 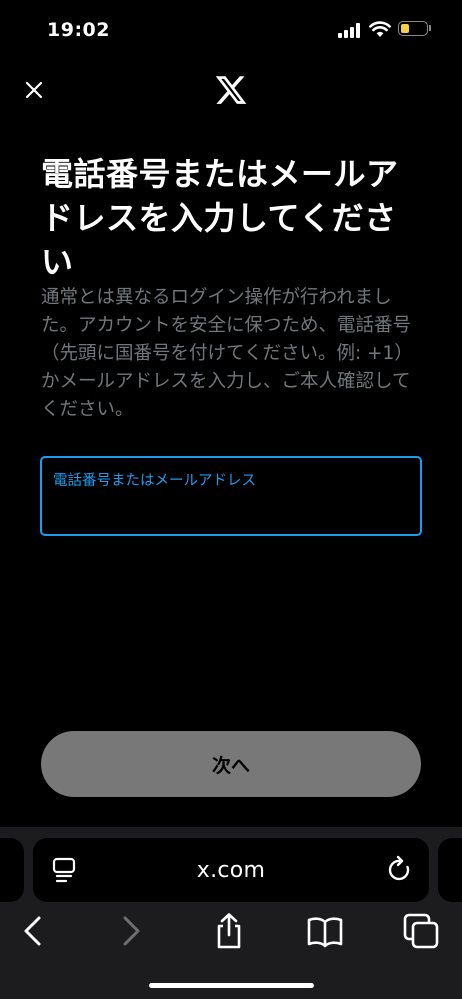 What do you see at coordinates (64, 870) in the screenshot?
I see `page-menu-icon` at bounding box center [64, 870].